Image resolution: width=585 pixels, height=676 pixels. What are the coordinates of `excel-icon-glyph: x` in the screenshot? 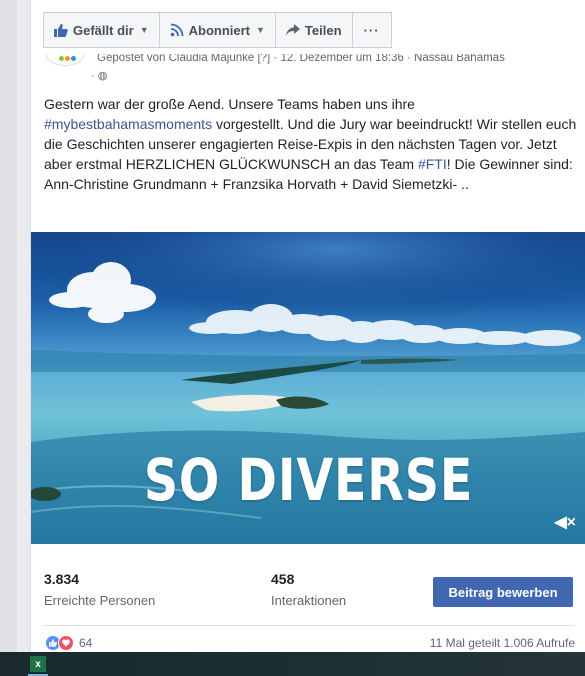 It's located at (38, 664).